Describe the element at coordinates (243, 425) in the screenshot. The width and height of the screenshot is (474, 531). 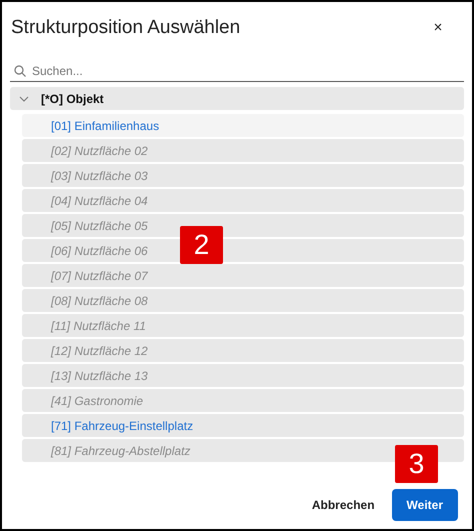
I see `tree-item: [71] Fahrzeug-Einstellplatz` at that location.